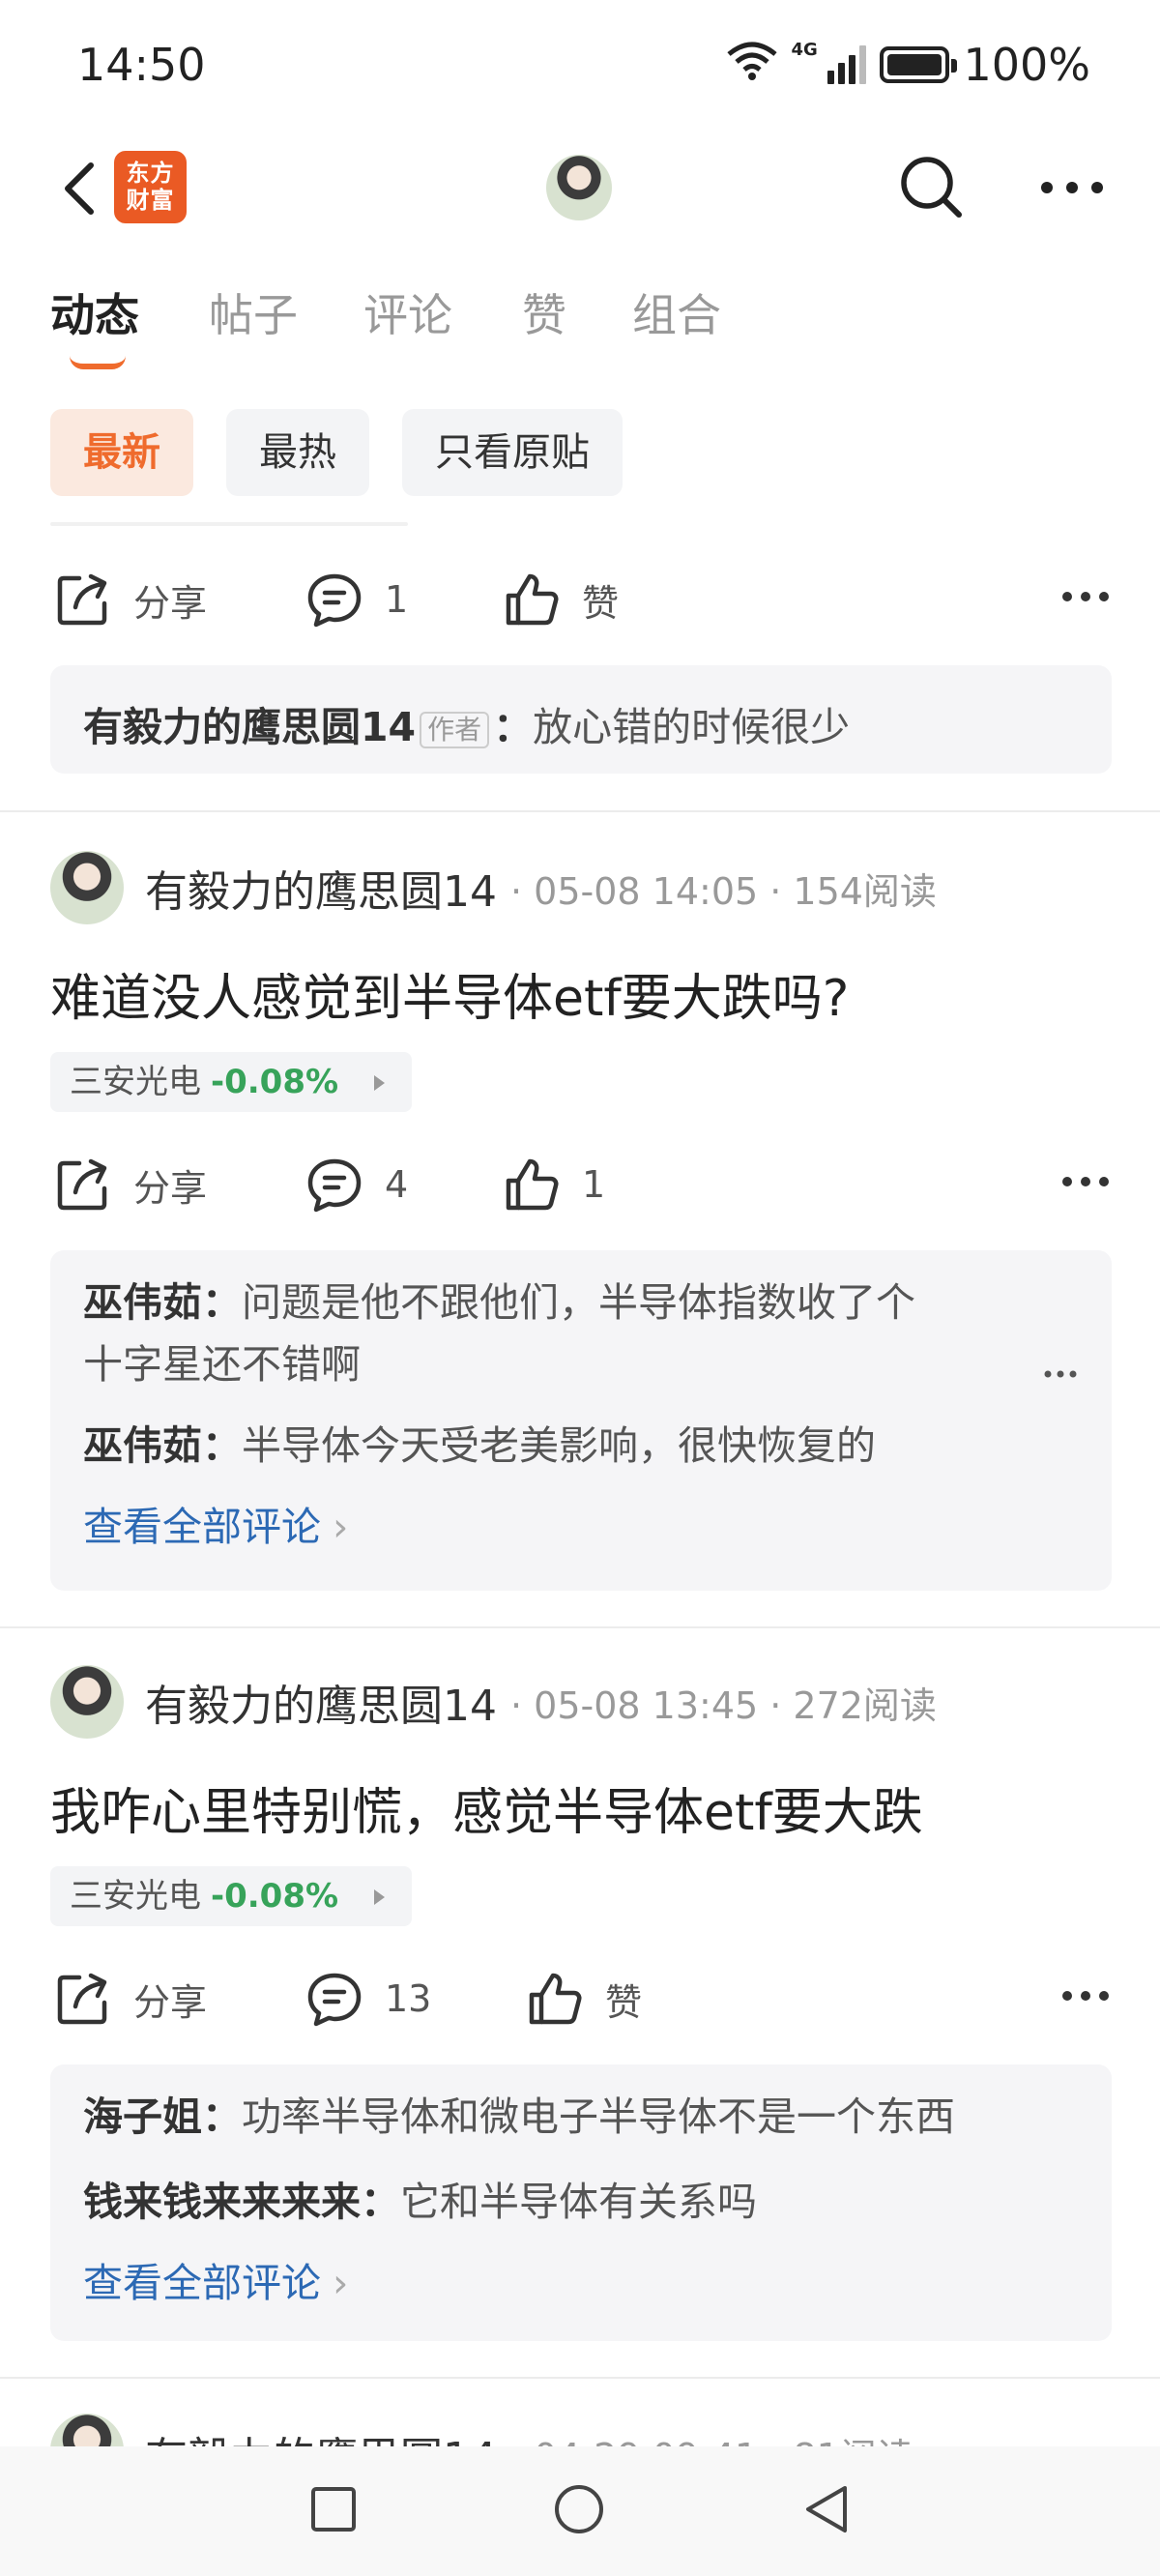 This screenshot has width=1160, height=2576. I want to click on post-actions: 分享 1 赞, so click(580, 599).